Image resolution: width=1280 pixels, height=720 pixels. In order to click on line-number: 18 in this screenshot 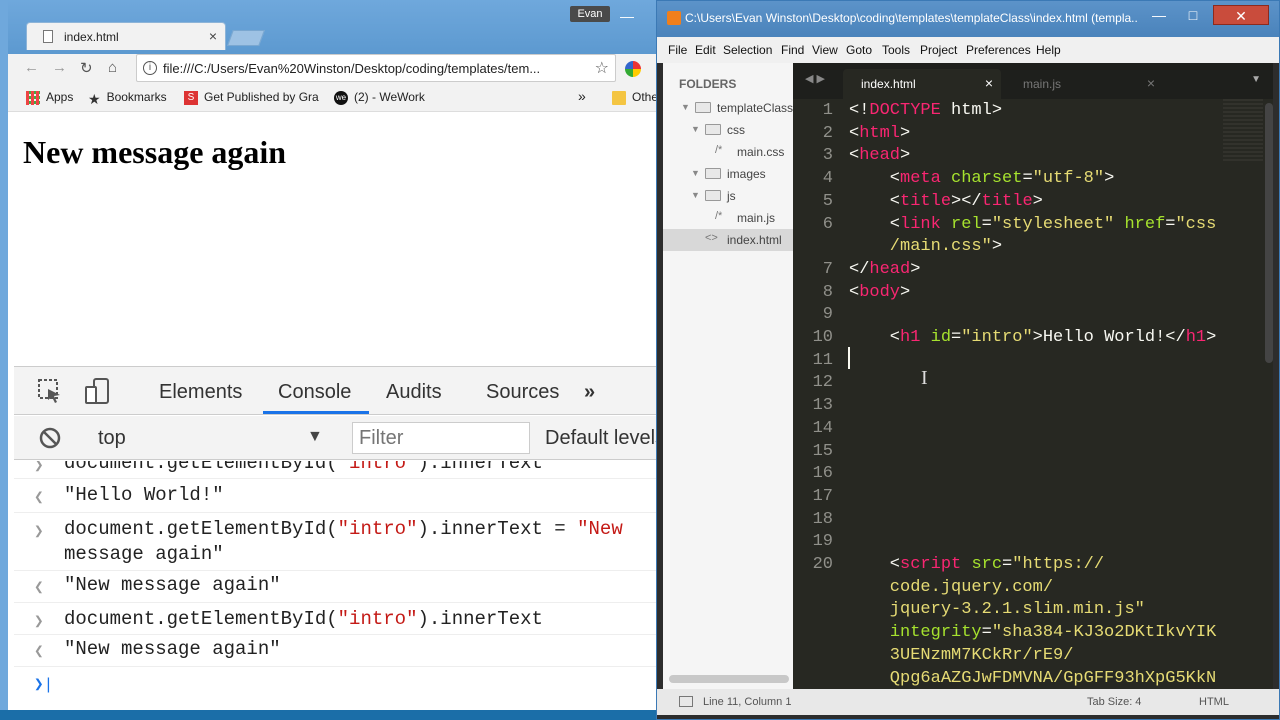, I will do `click(822, 519)`.